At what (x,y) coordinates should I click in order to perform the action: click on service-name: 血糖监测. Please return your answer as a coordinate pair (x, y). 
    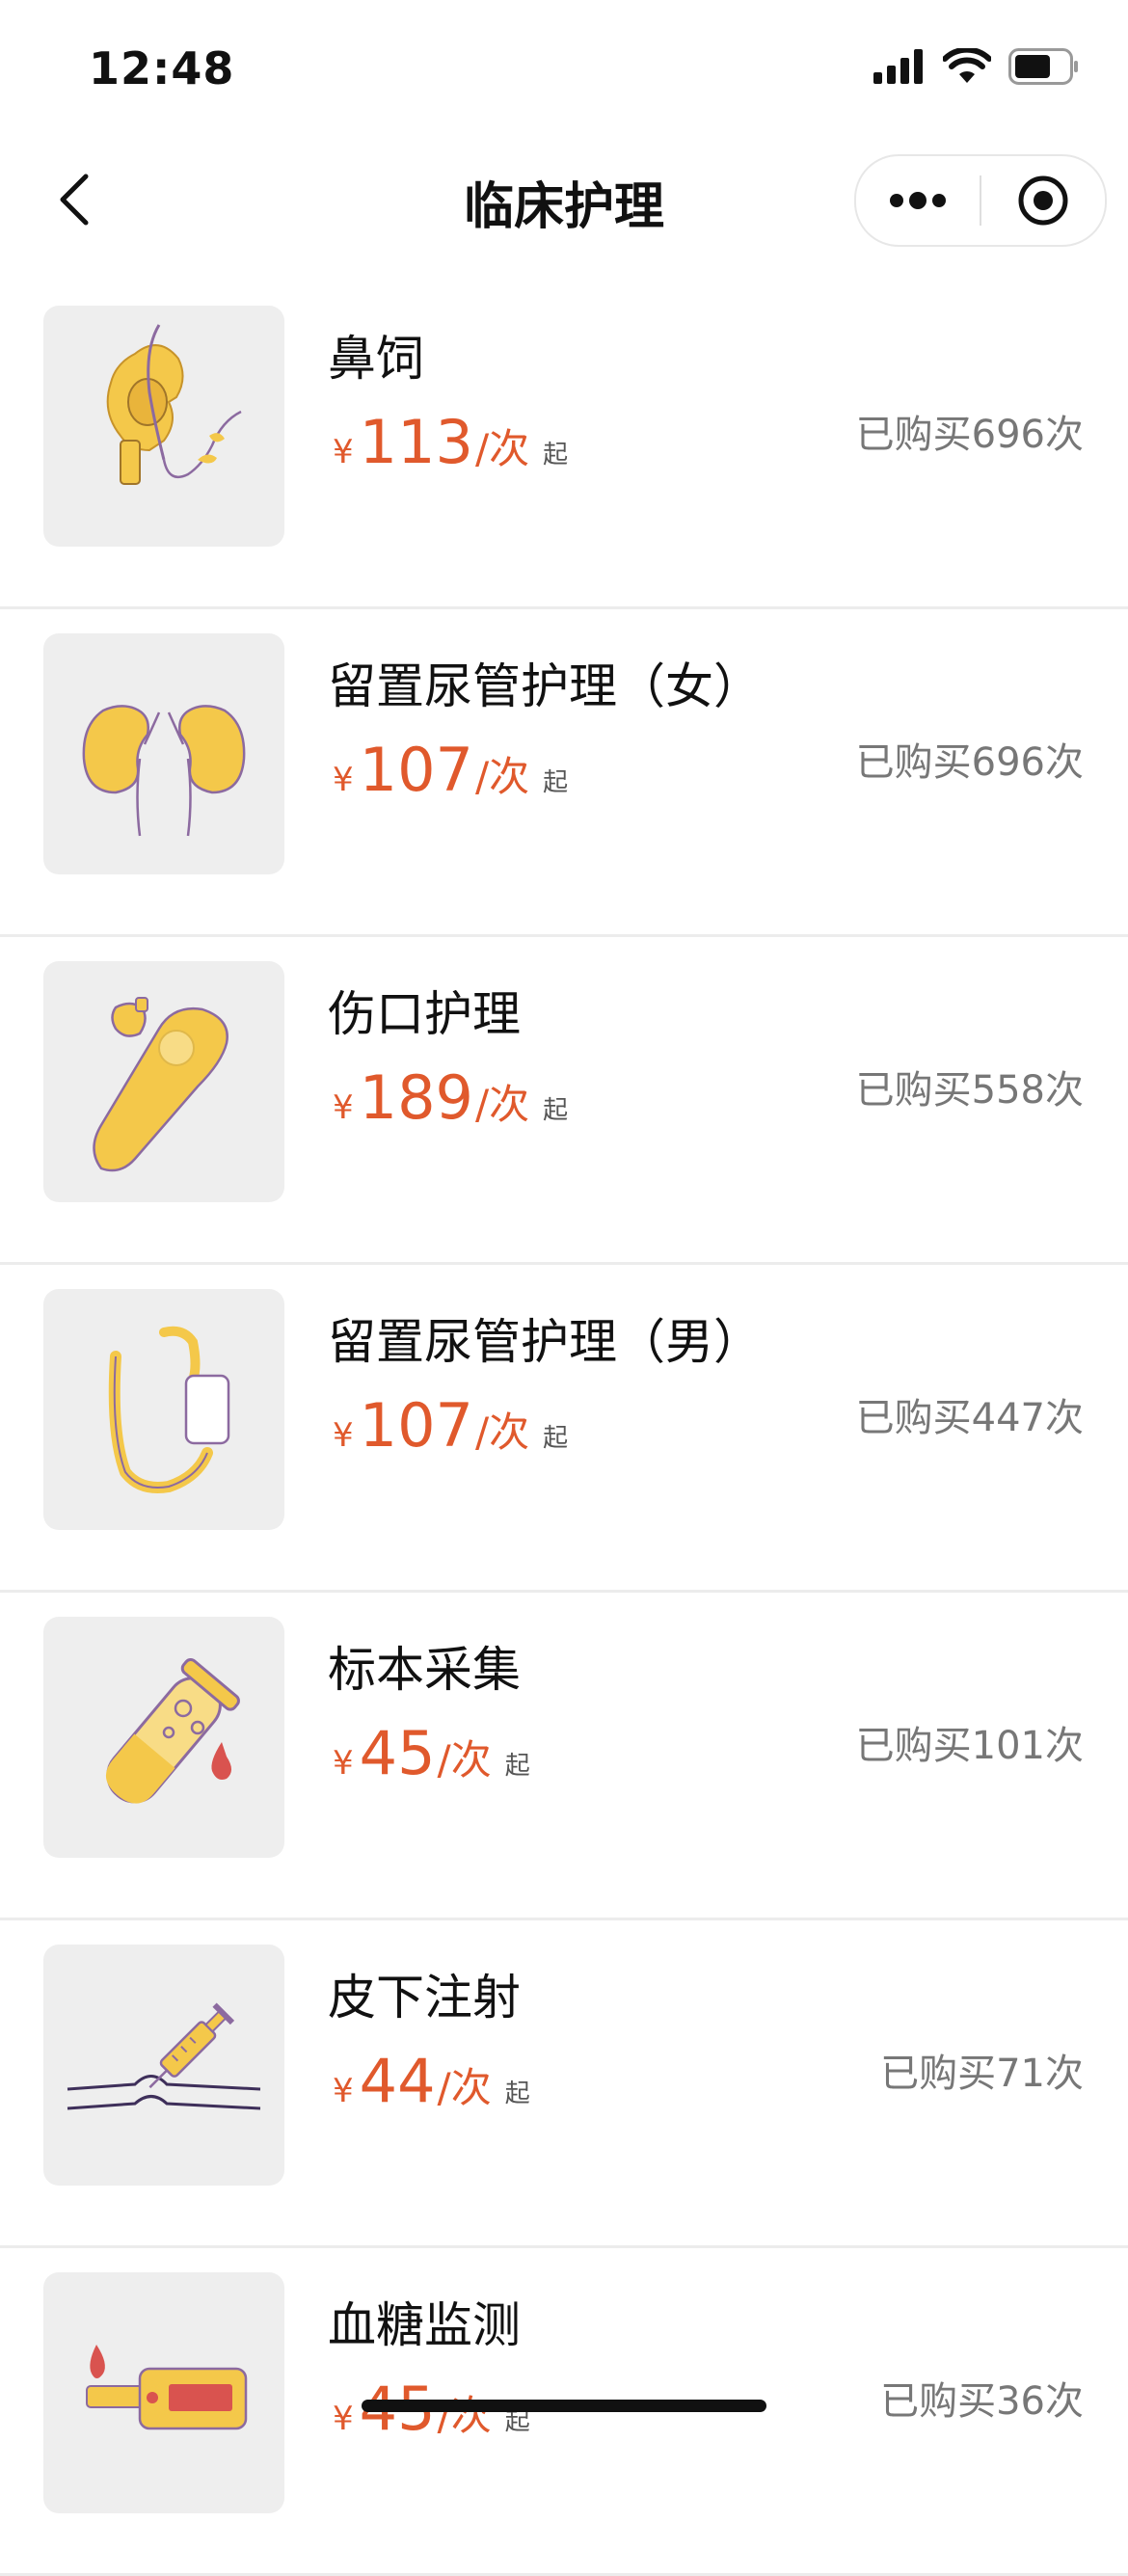
    Looking at the image, I should click on (424, 2325).